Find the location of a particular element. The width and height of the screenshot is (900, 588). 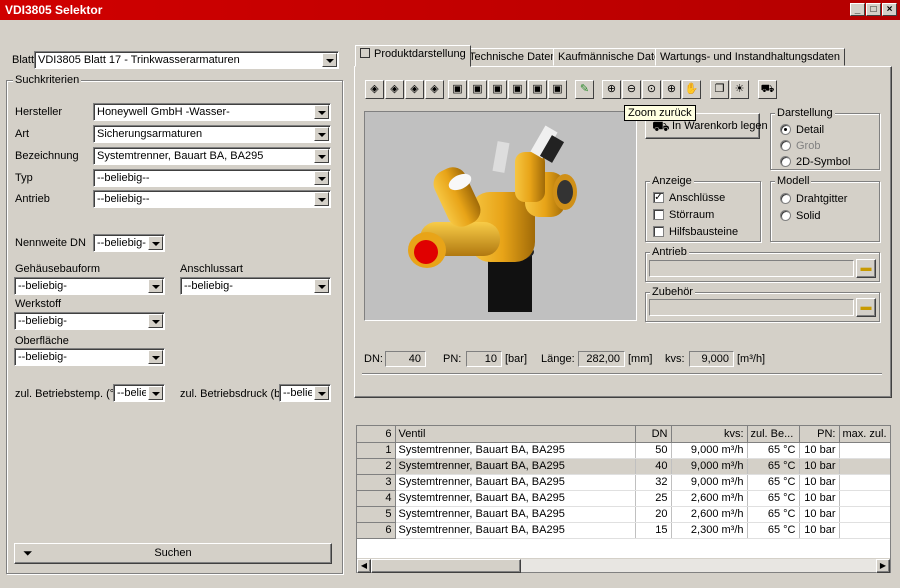

field-select: Honeywell GmbH -Wasser- is located at coordinates (212, 112).